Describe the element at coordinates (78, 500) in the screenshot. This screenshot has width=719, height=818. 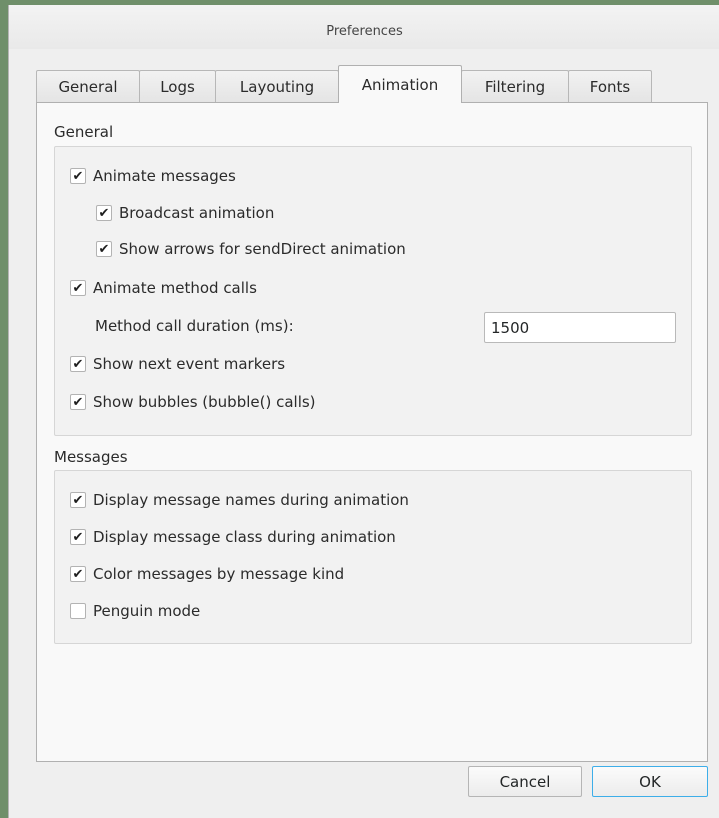
I see `display-message-names-checkbox: ✔` at that location.